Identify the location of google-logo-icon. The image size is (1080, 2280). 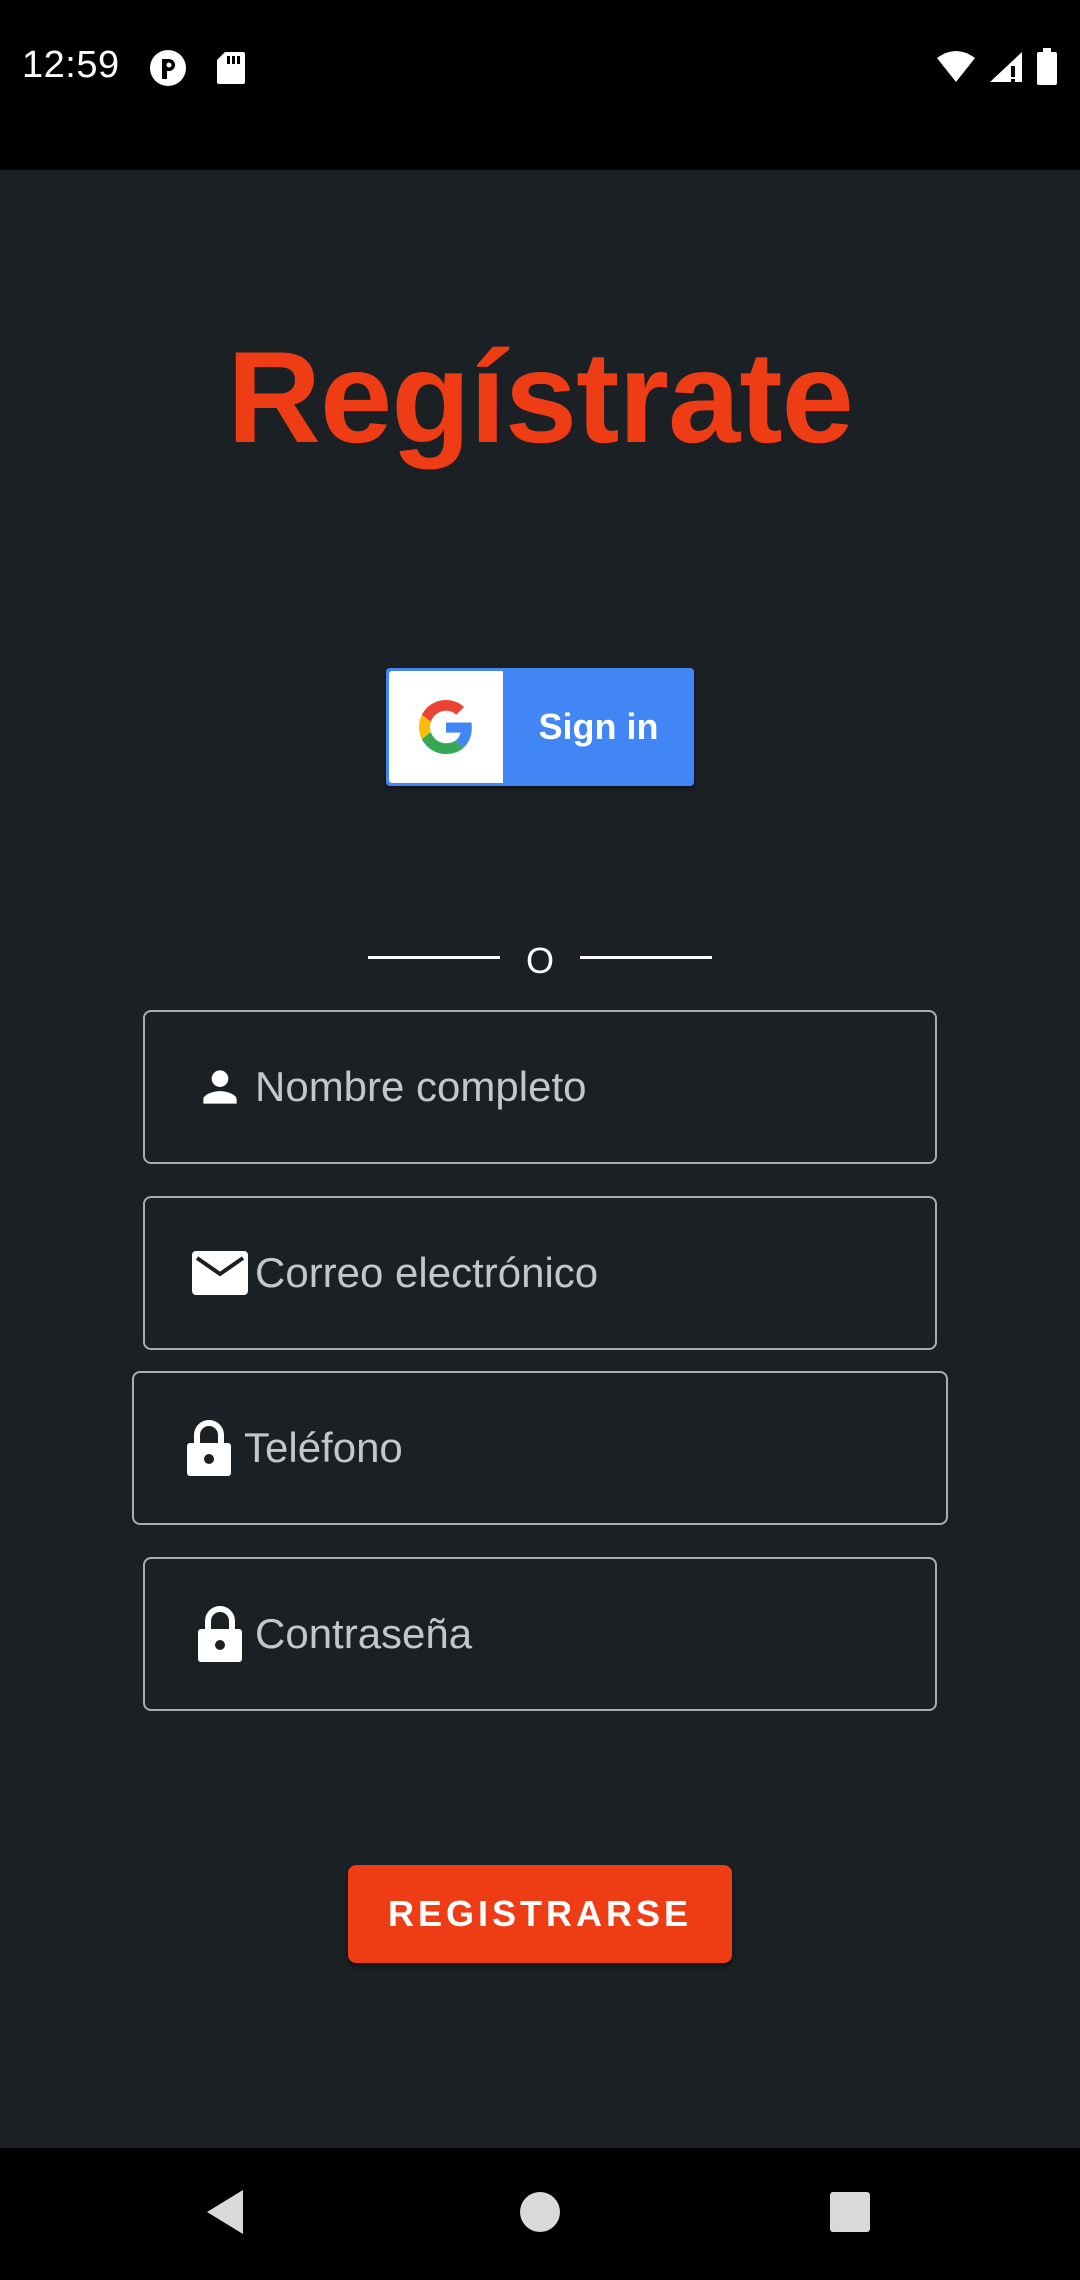
(446, 727).